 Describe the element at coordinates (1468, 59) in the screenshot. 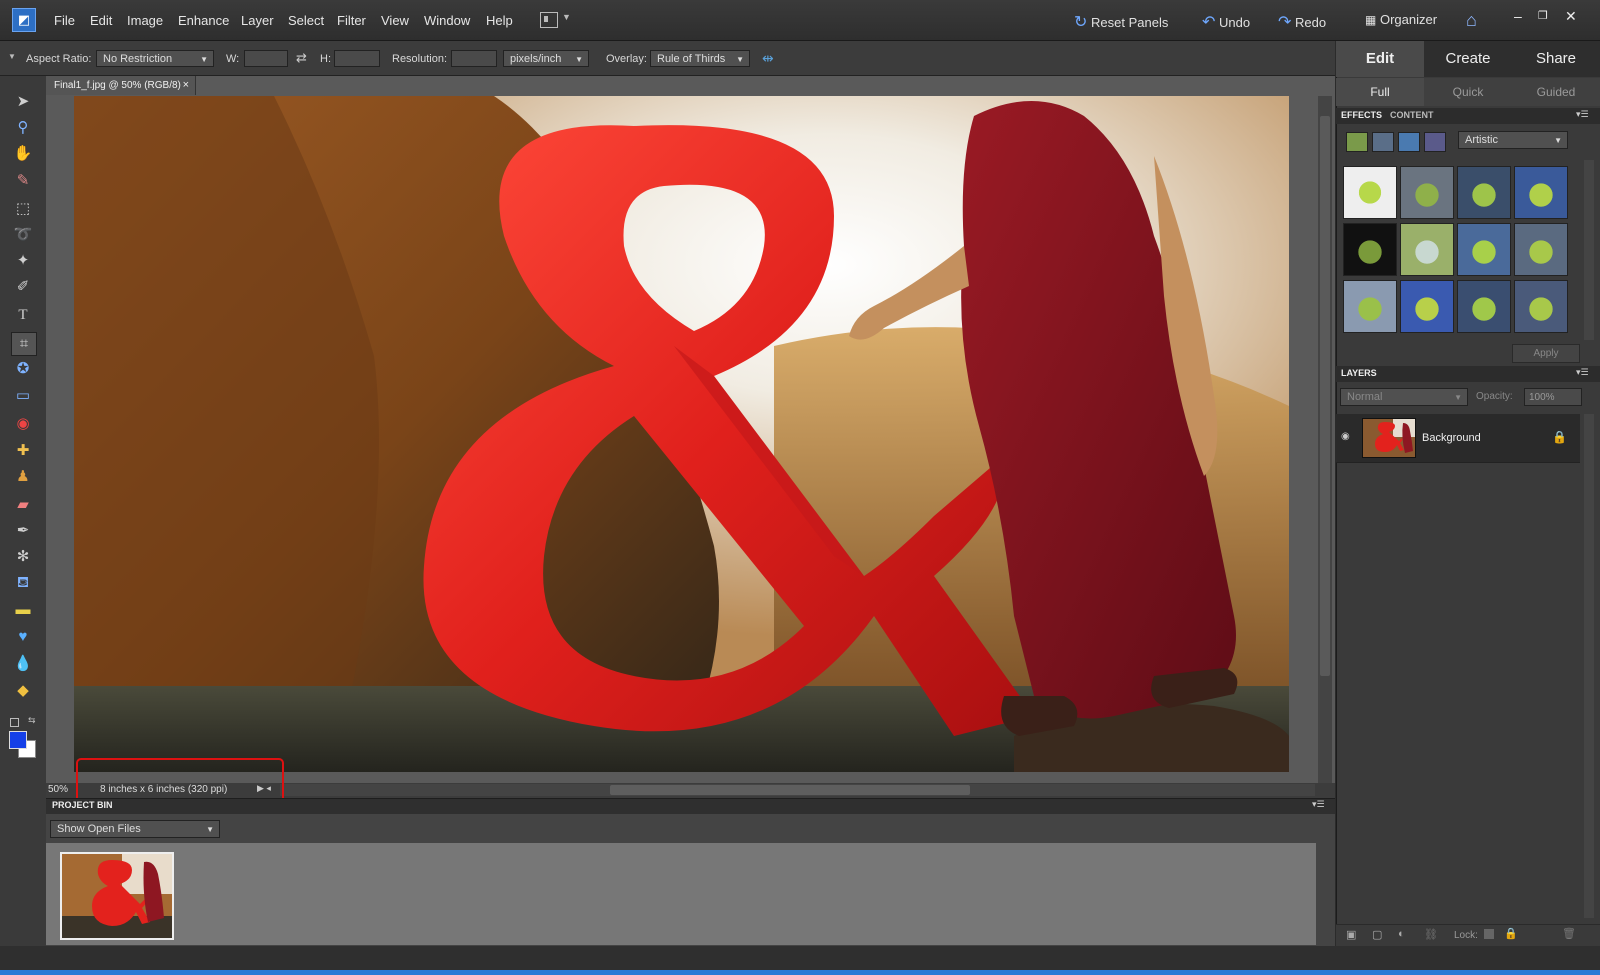

I see `tab-create: Create` at that location.